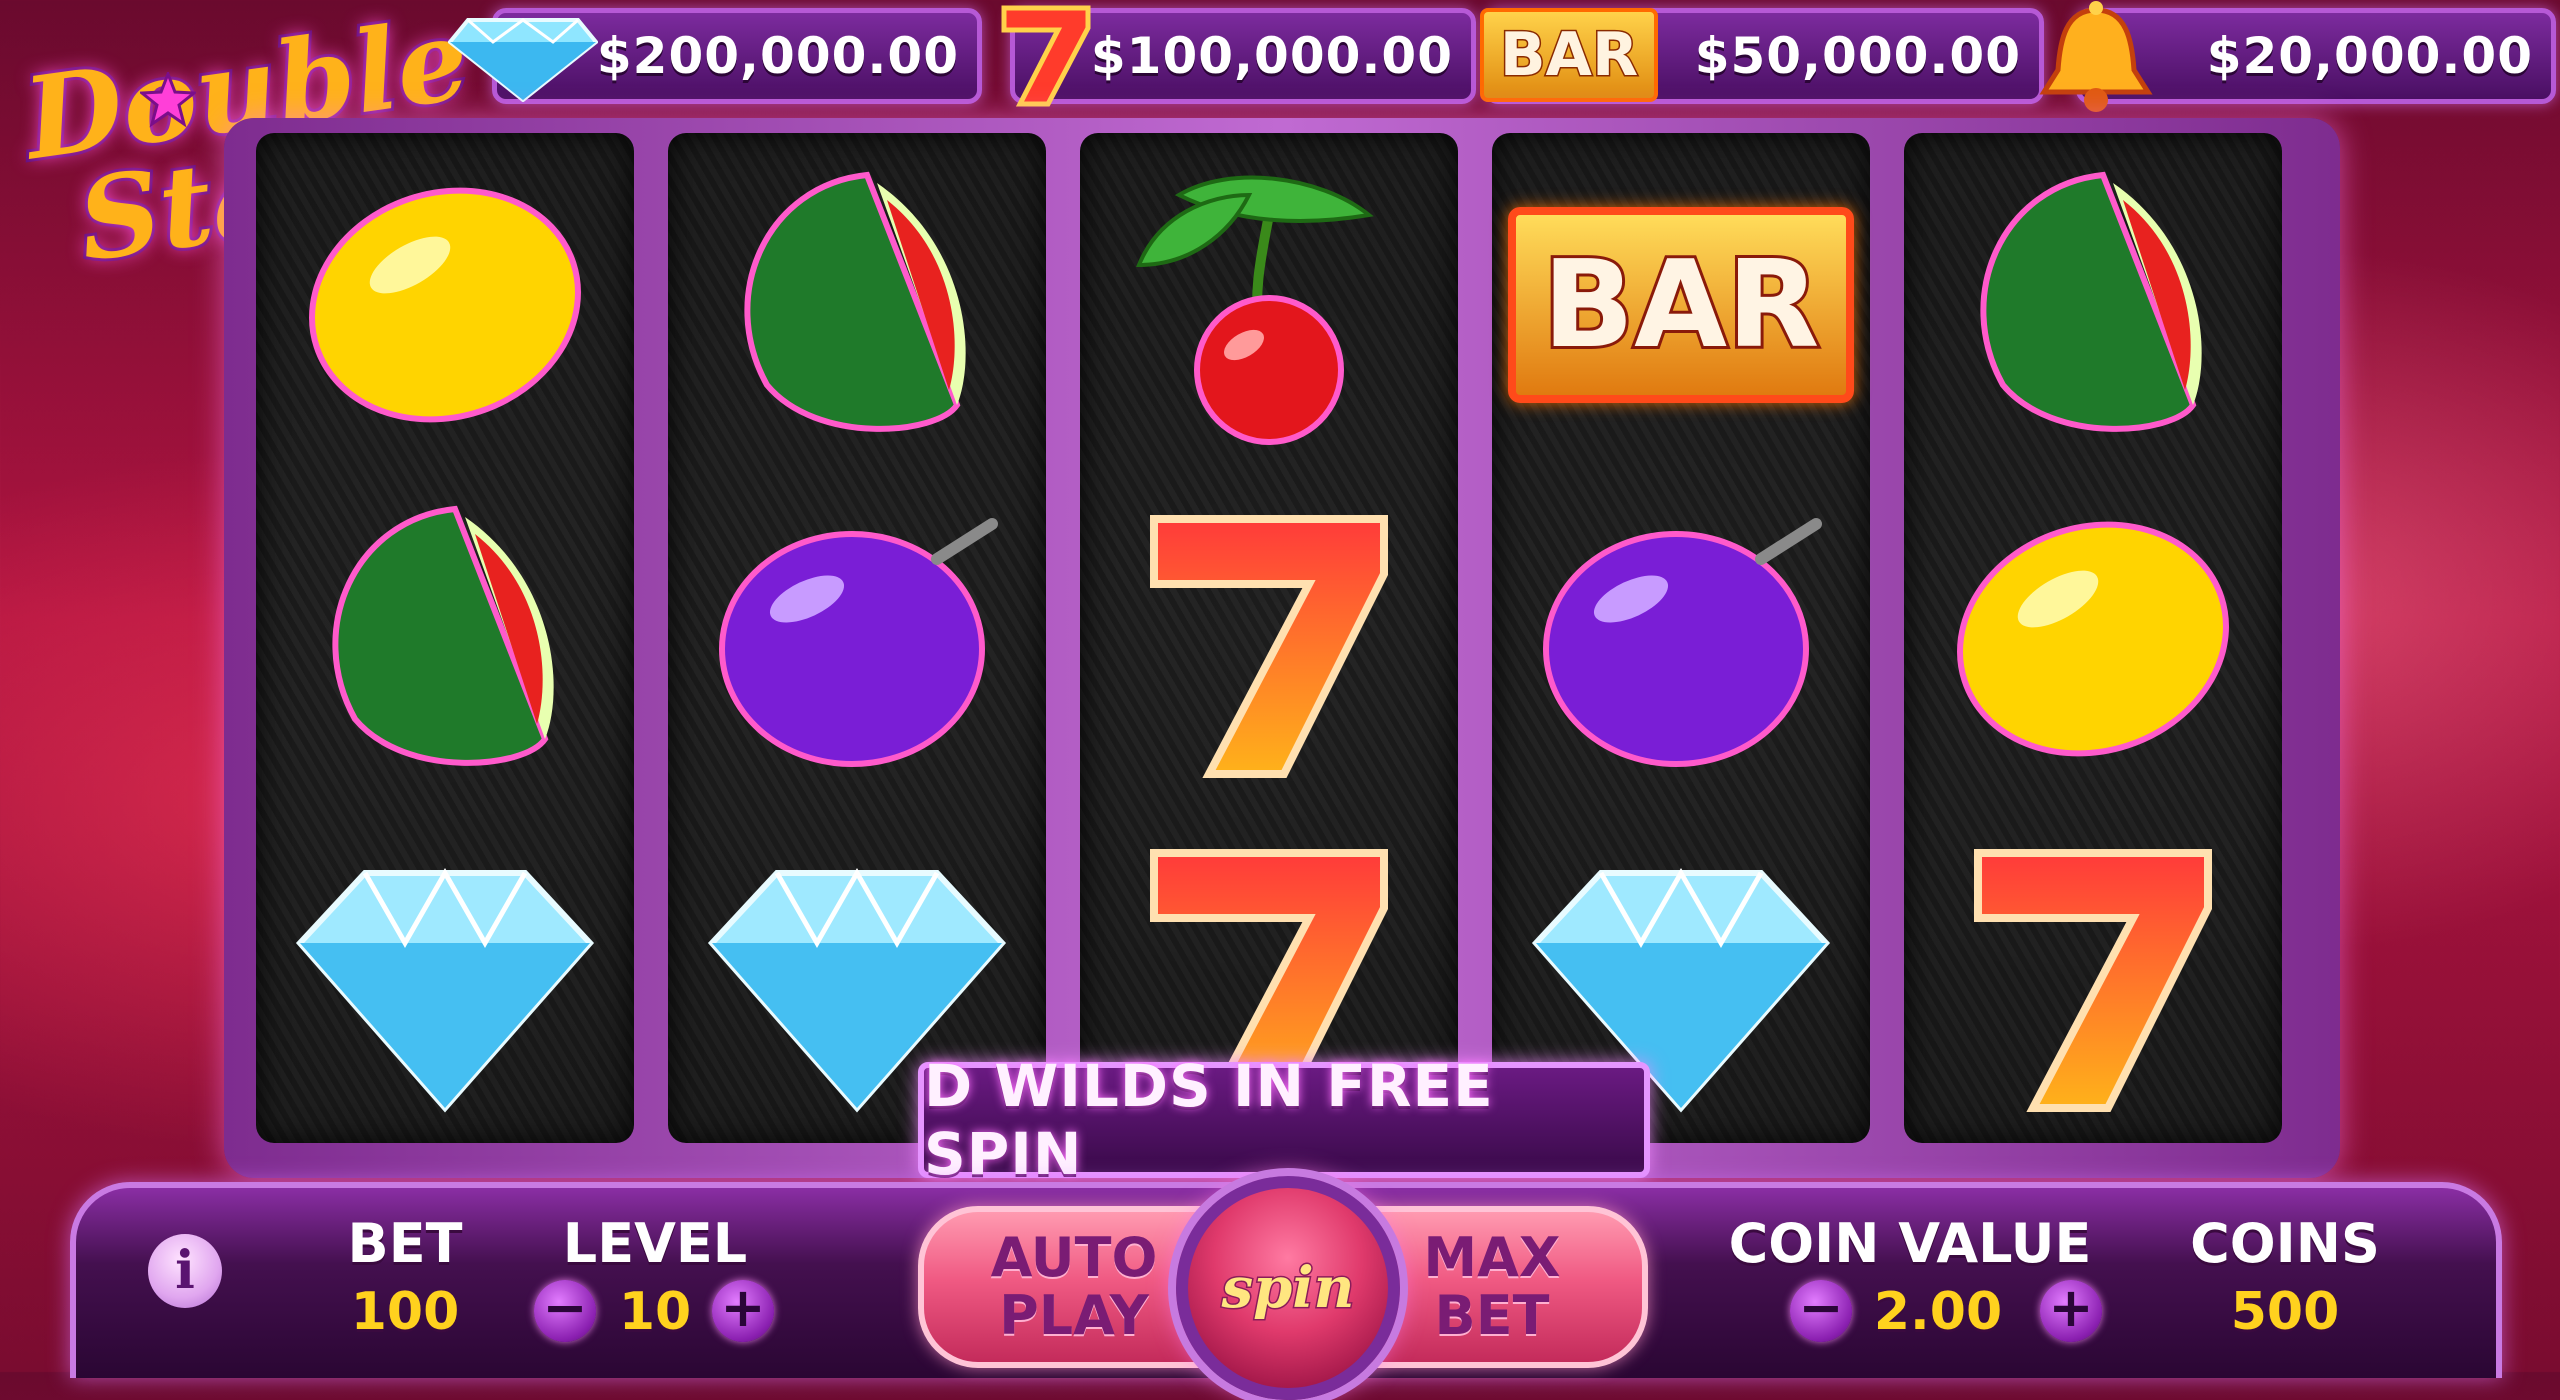  I want to click on max-bet-label-line1: MAX, so click(1492, 1257).